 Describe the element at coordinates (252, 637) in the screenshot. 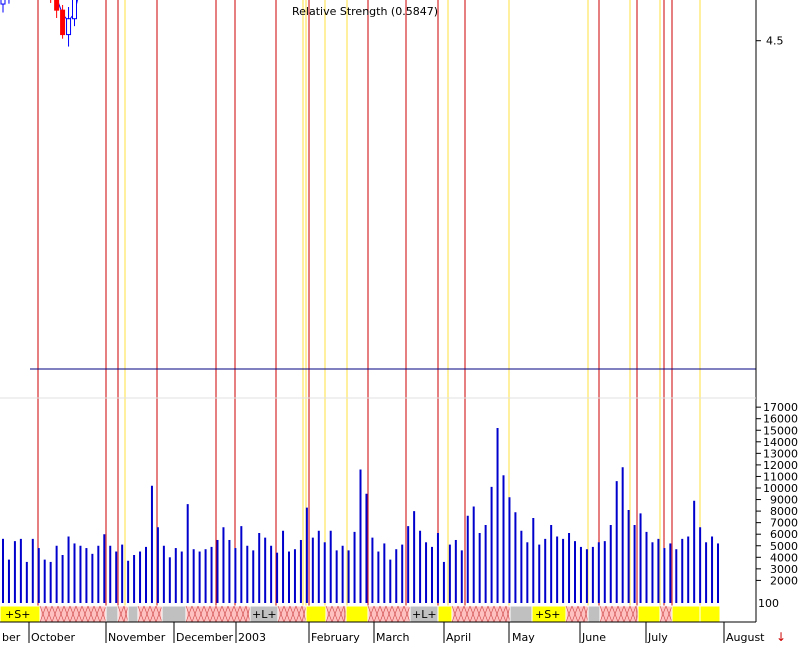

I see `month-label: 2003` at that location.